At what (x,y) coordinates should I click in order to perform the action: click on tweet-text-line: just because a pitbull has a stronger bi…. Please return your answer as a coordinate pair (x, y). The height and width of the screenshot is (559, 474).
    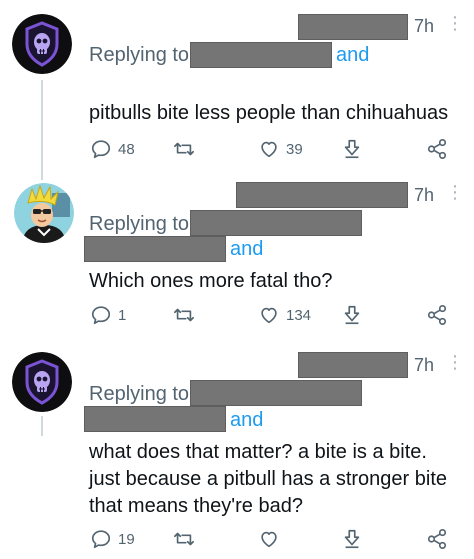
    Looking at the image, I should click on (268, 479).